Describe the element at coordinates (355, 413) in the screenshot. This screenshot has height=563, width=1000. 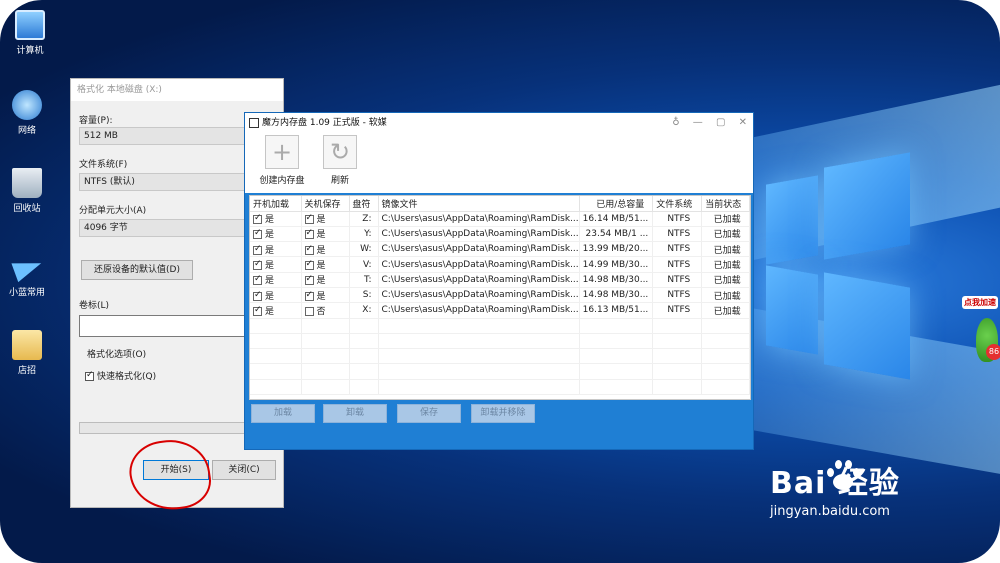
I see `unload-button: 卸载` at that location.